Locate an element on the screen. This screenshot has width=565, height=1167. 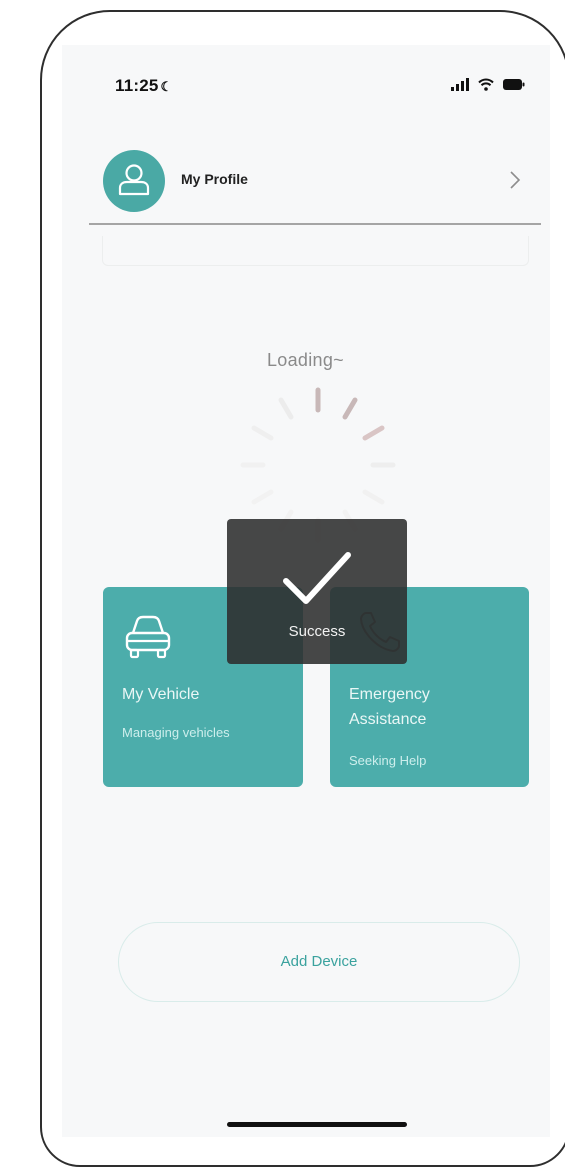
loading-text: Loading~ is located at coordinates (305, 360).